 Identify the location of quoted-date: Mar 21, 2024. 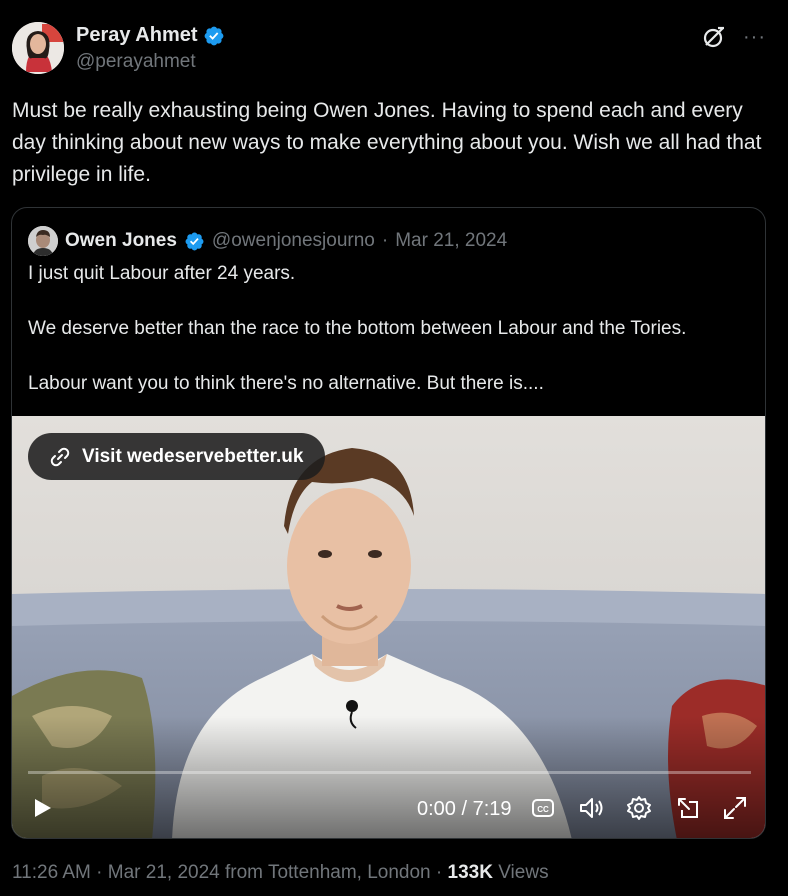
(451, 240).